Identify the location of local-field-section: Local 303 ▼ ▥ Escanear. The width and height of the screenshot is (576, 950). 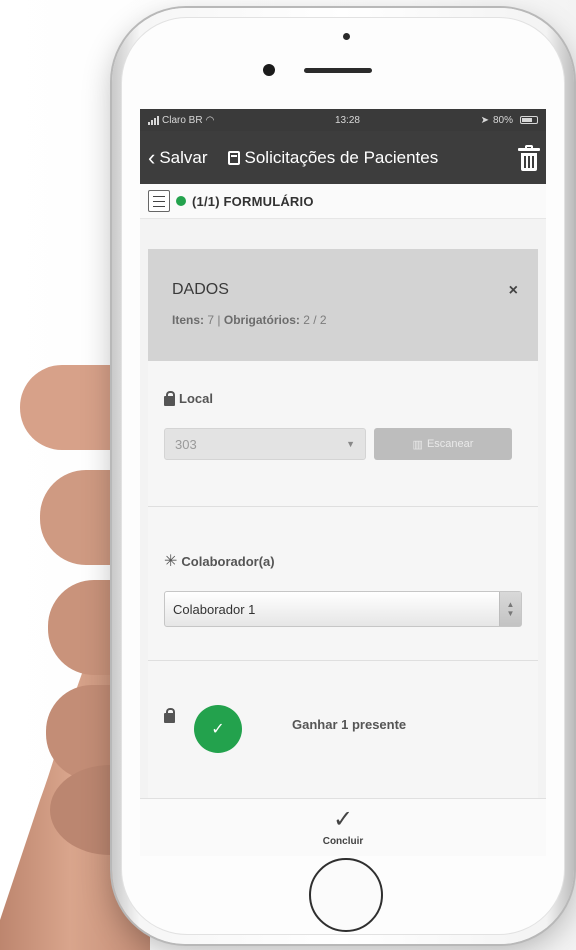
(343, 434).